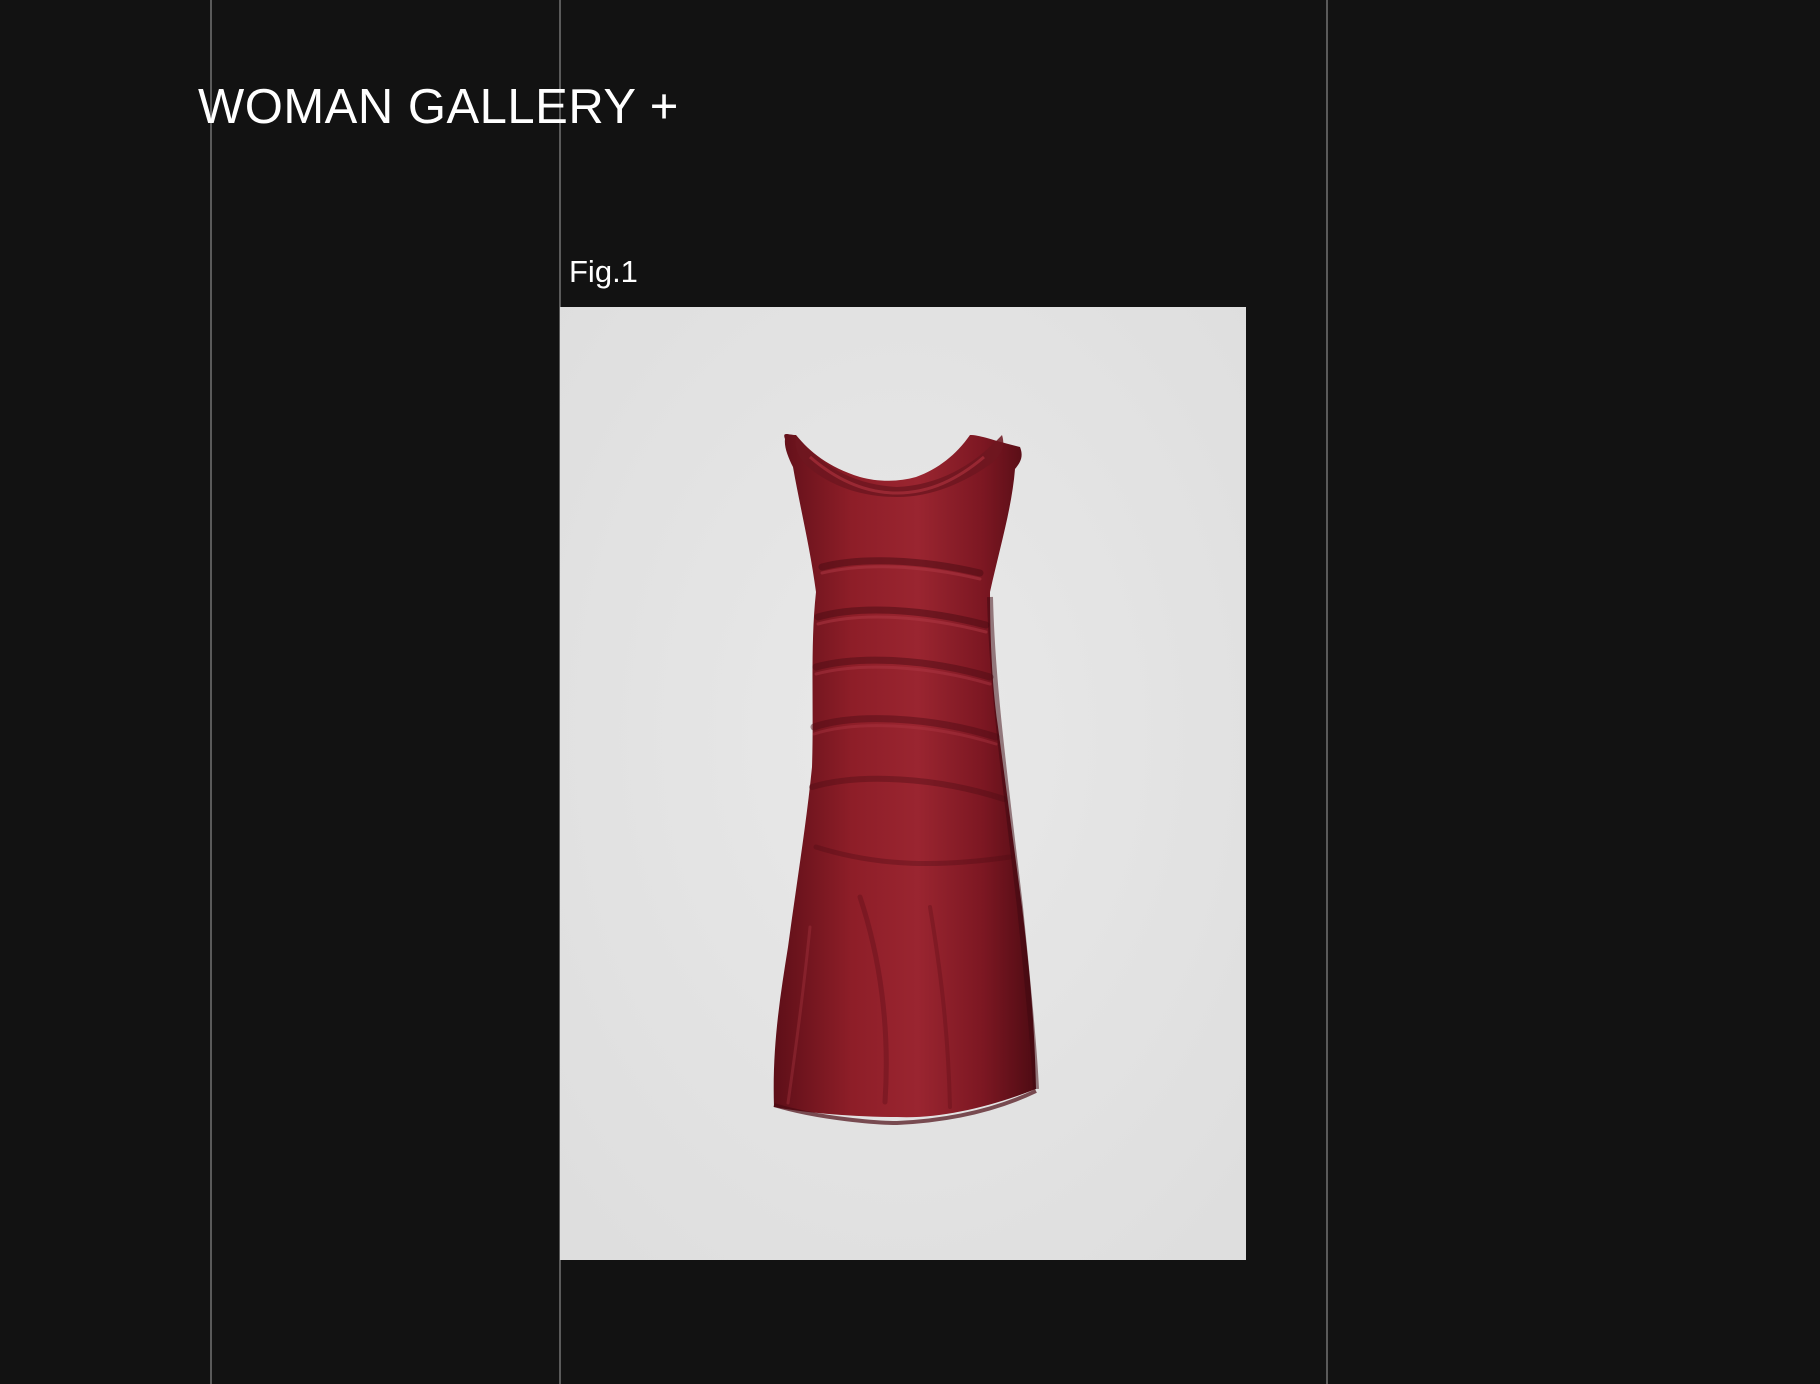  I want to click on grid-line-left, so click(211, 692).